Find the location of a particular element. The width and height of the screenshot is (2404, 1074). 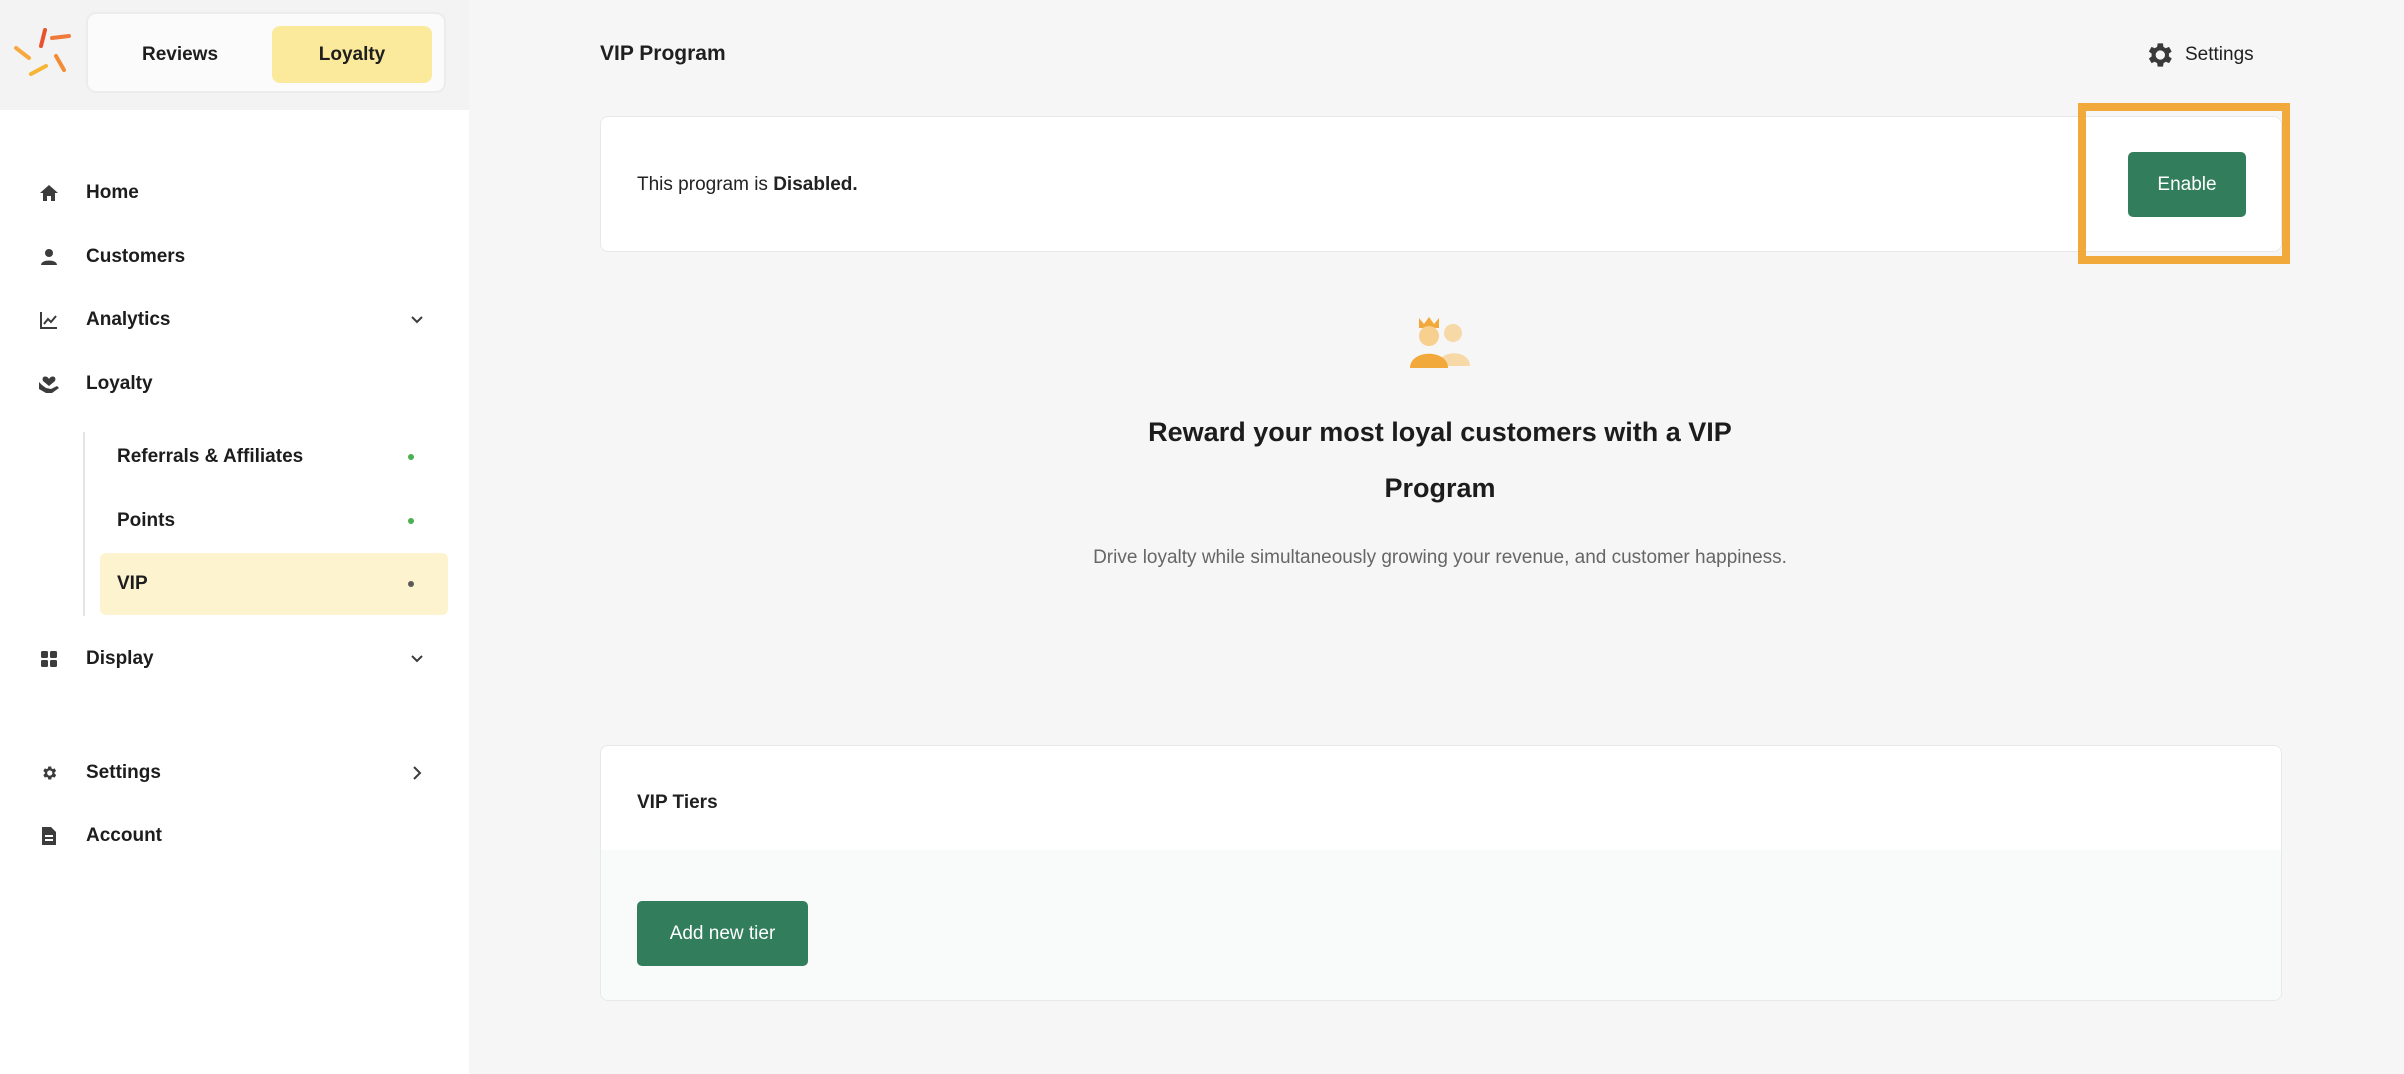

hand-heart-icon is located at coordinates (49, 384).